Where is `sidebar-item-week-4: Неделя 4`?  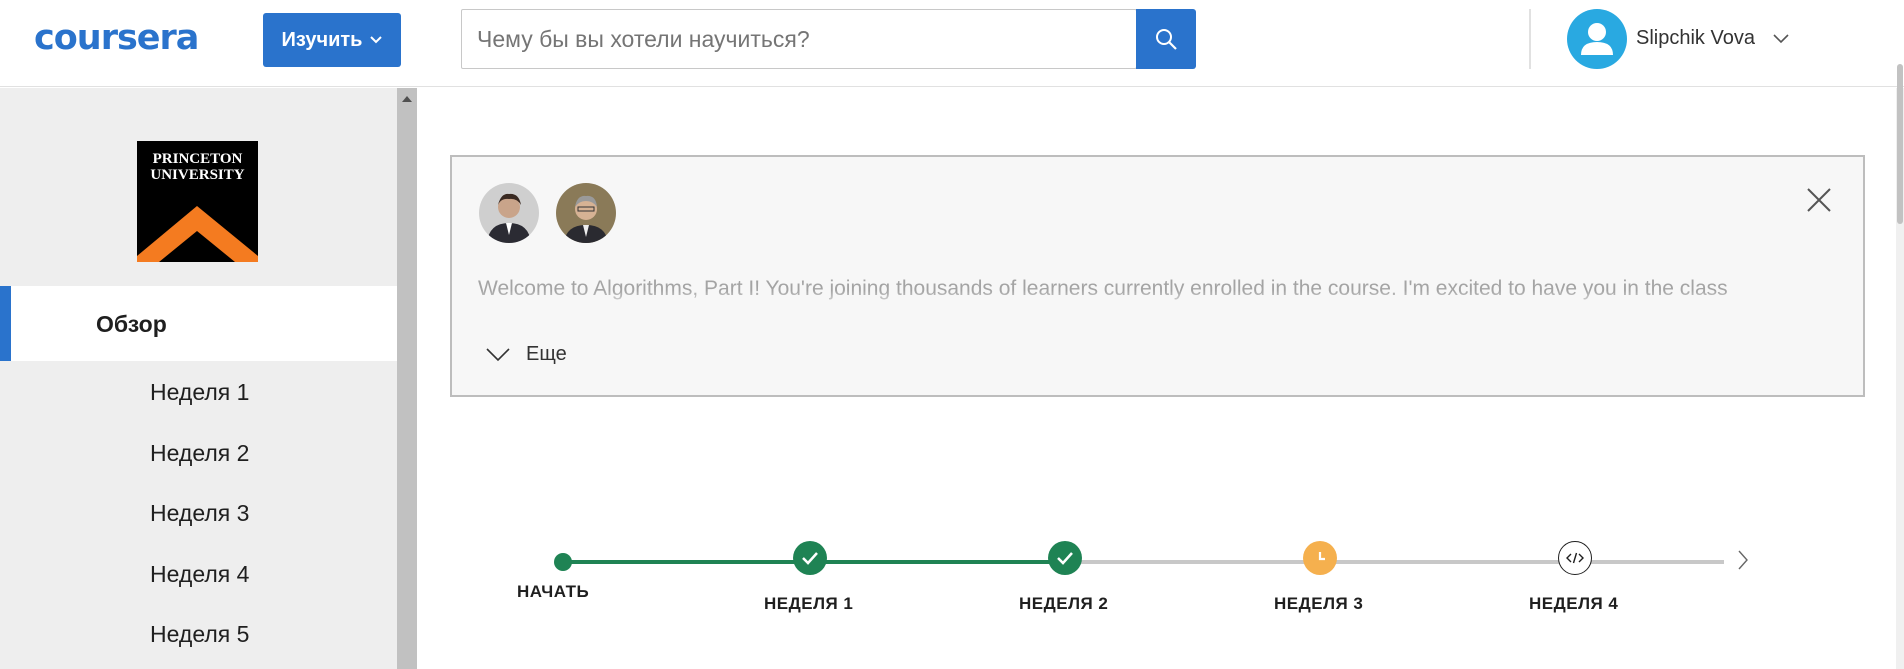 sidebar-item-week-4: Неделя 4 is located at coordinates (199, 574).